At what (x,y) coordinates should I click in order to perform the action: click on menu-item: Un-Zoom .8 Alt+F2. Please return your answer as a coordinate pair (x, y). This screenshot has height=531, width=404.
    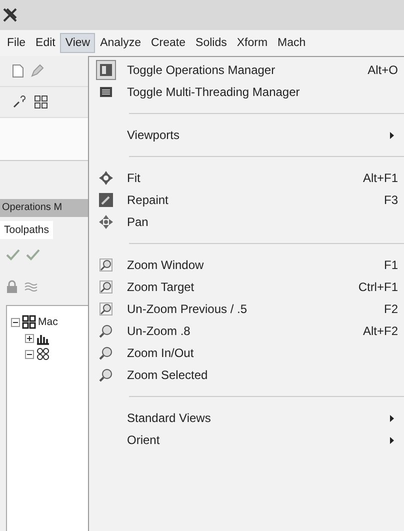
    Looking at the image, I should click on (247, 331).